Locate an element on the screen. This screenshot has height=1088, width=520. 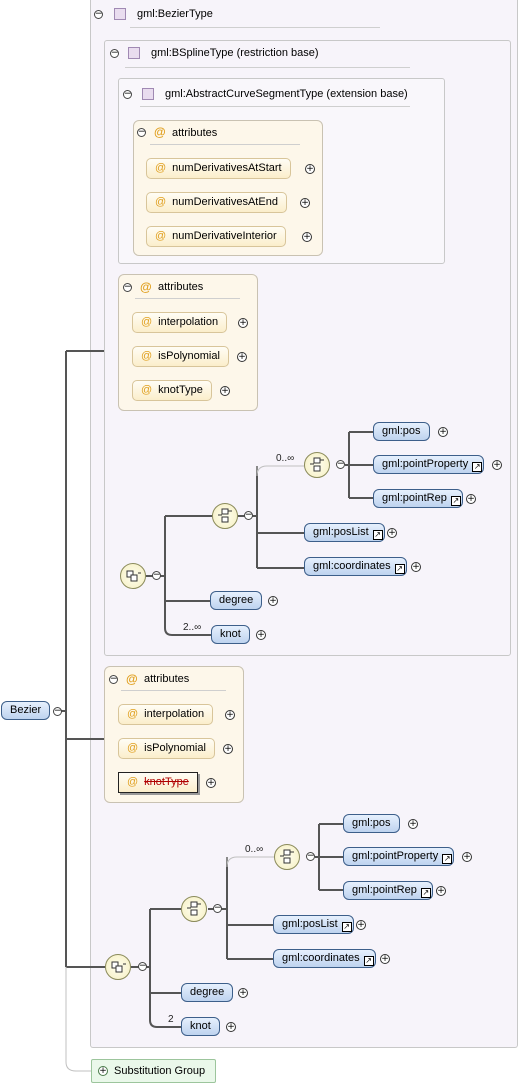
knot-occurrence: 2..∞ is located at coordinates (192, 627).